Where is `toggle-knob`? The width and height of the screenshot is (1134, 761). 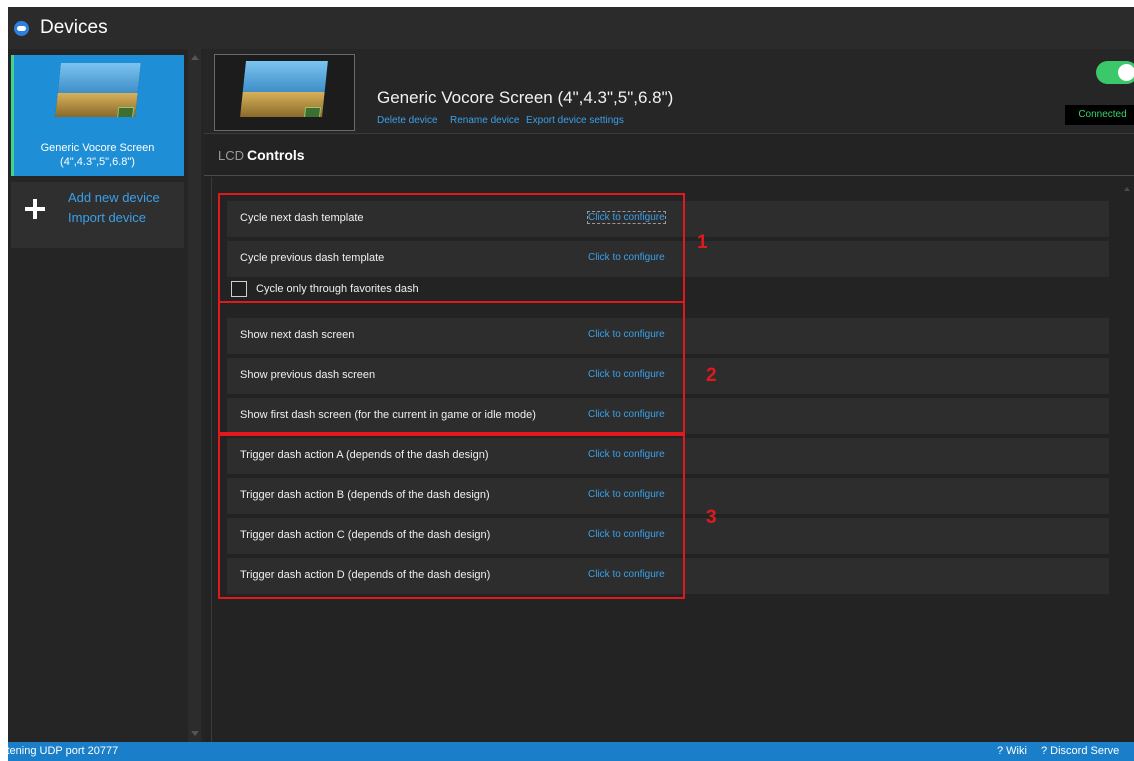
toggle-knob is located at coordinates (1126, 72).